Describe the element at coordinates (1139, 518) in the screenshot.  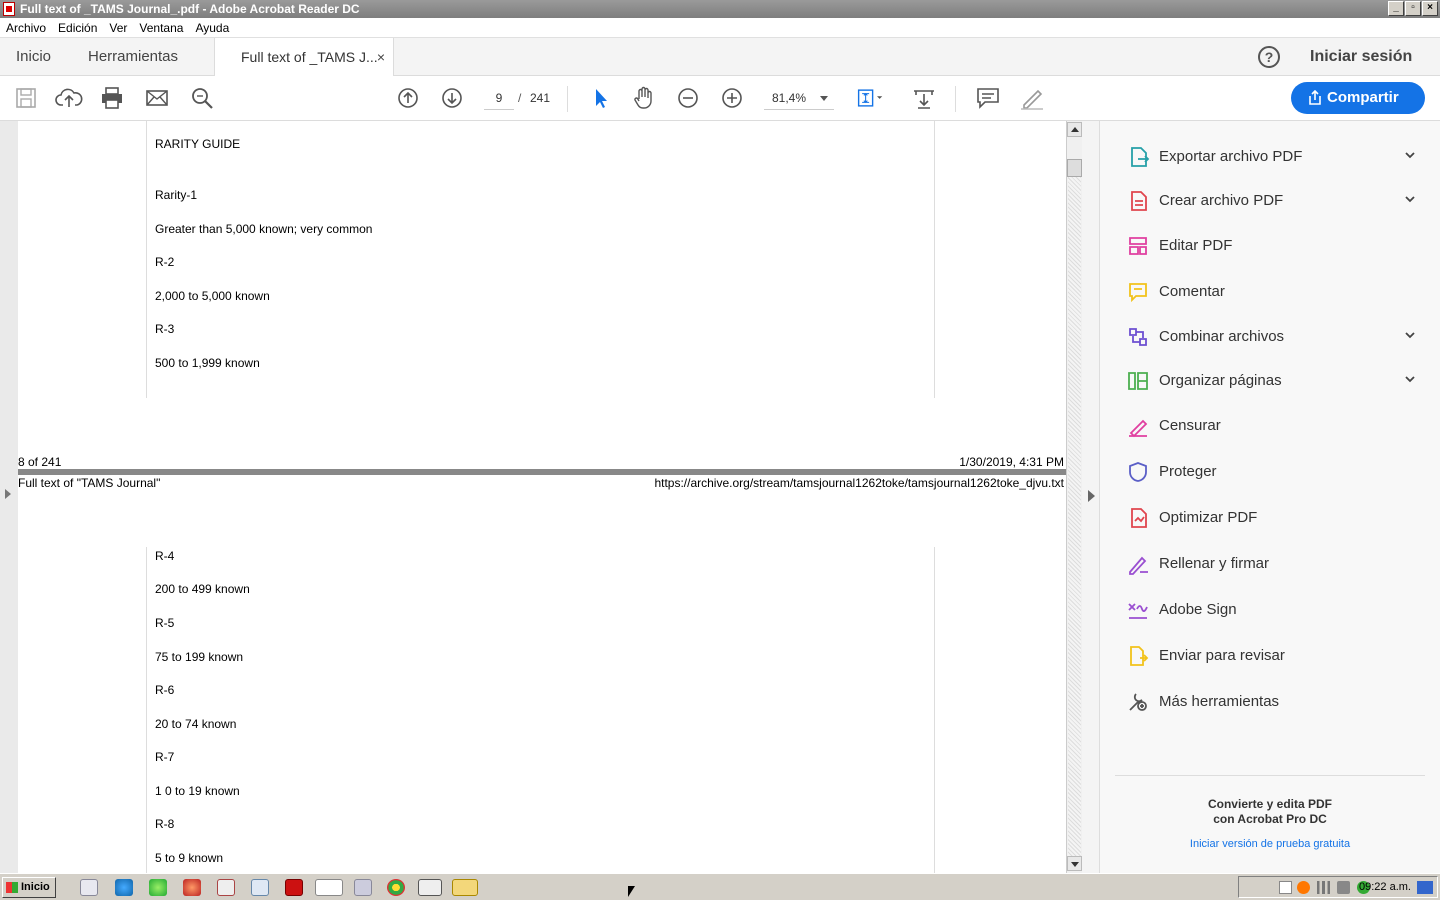
I see `optimize-pdf-icon` at that location.